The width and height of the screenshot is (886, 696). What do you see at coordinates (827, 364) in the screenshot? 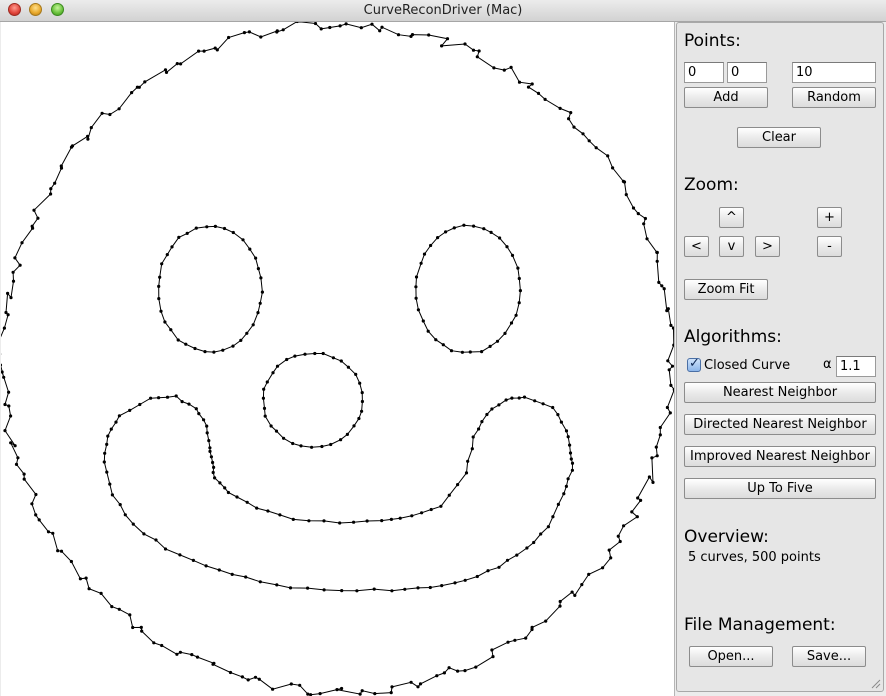
I see `alpha-symbol: α` at bounding box center [827, 364].